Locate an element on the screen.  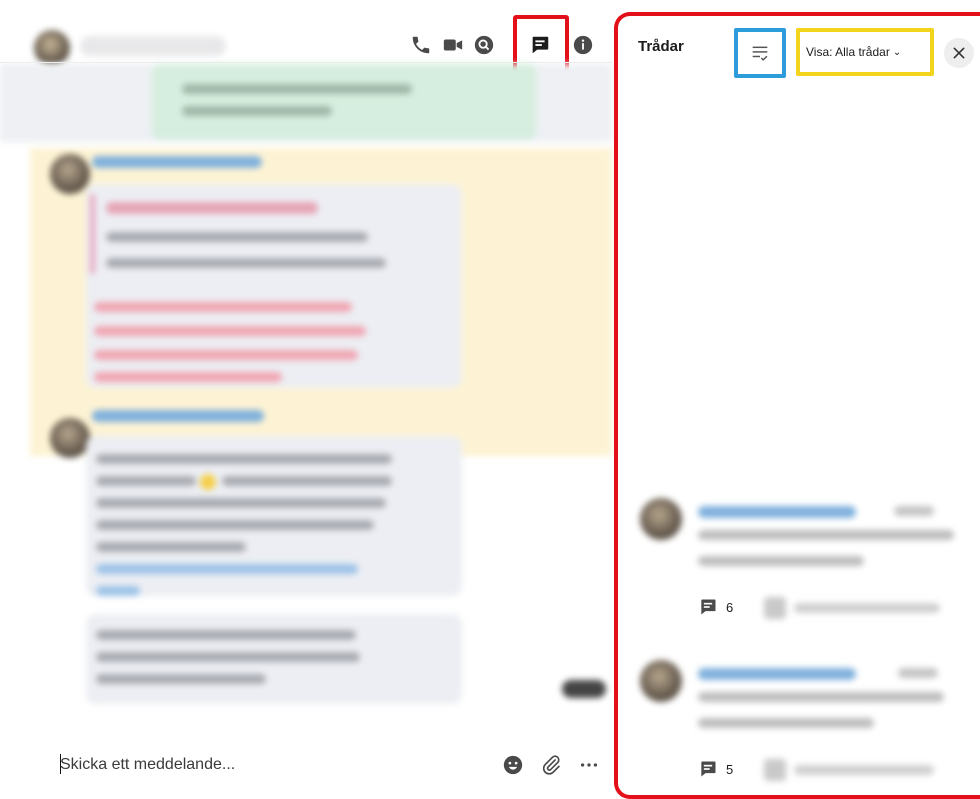
thread-item: 6 is located at coordinates (799, 559).